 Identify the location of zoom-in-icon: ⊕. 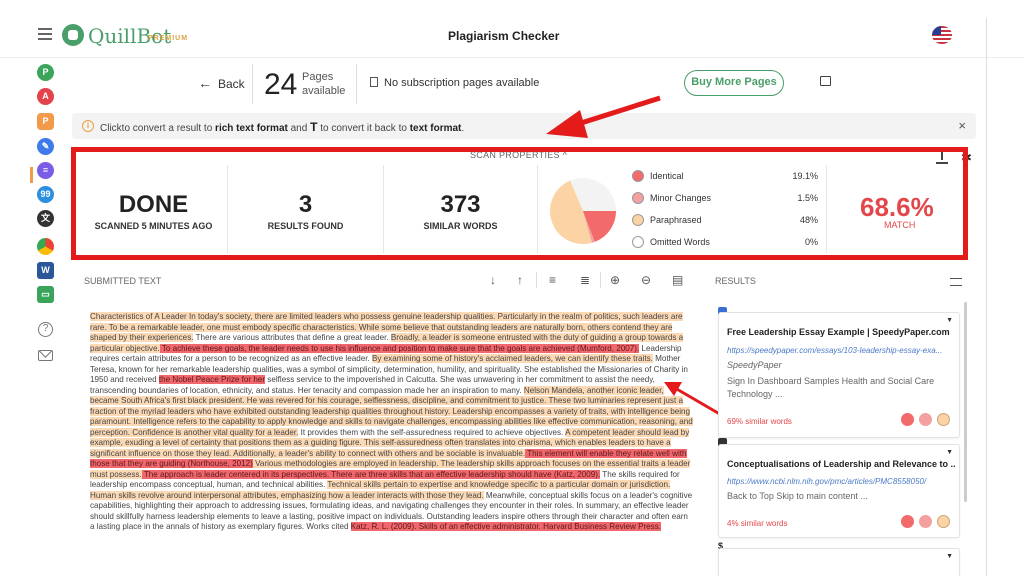
(615, 280).